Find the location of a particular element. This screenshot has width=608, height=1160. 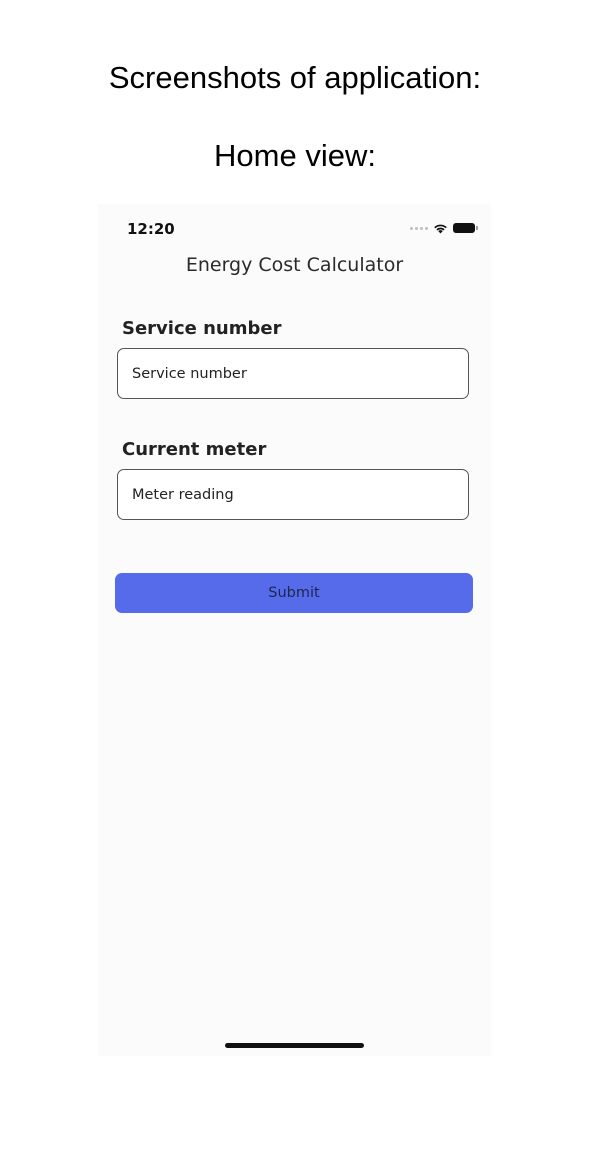

service-number-label: Service number is located at coordinates (202, 328).